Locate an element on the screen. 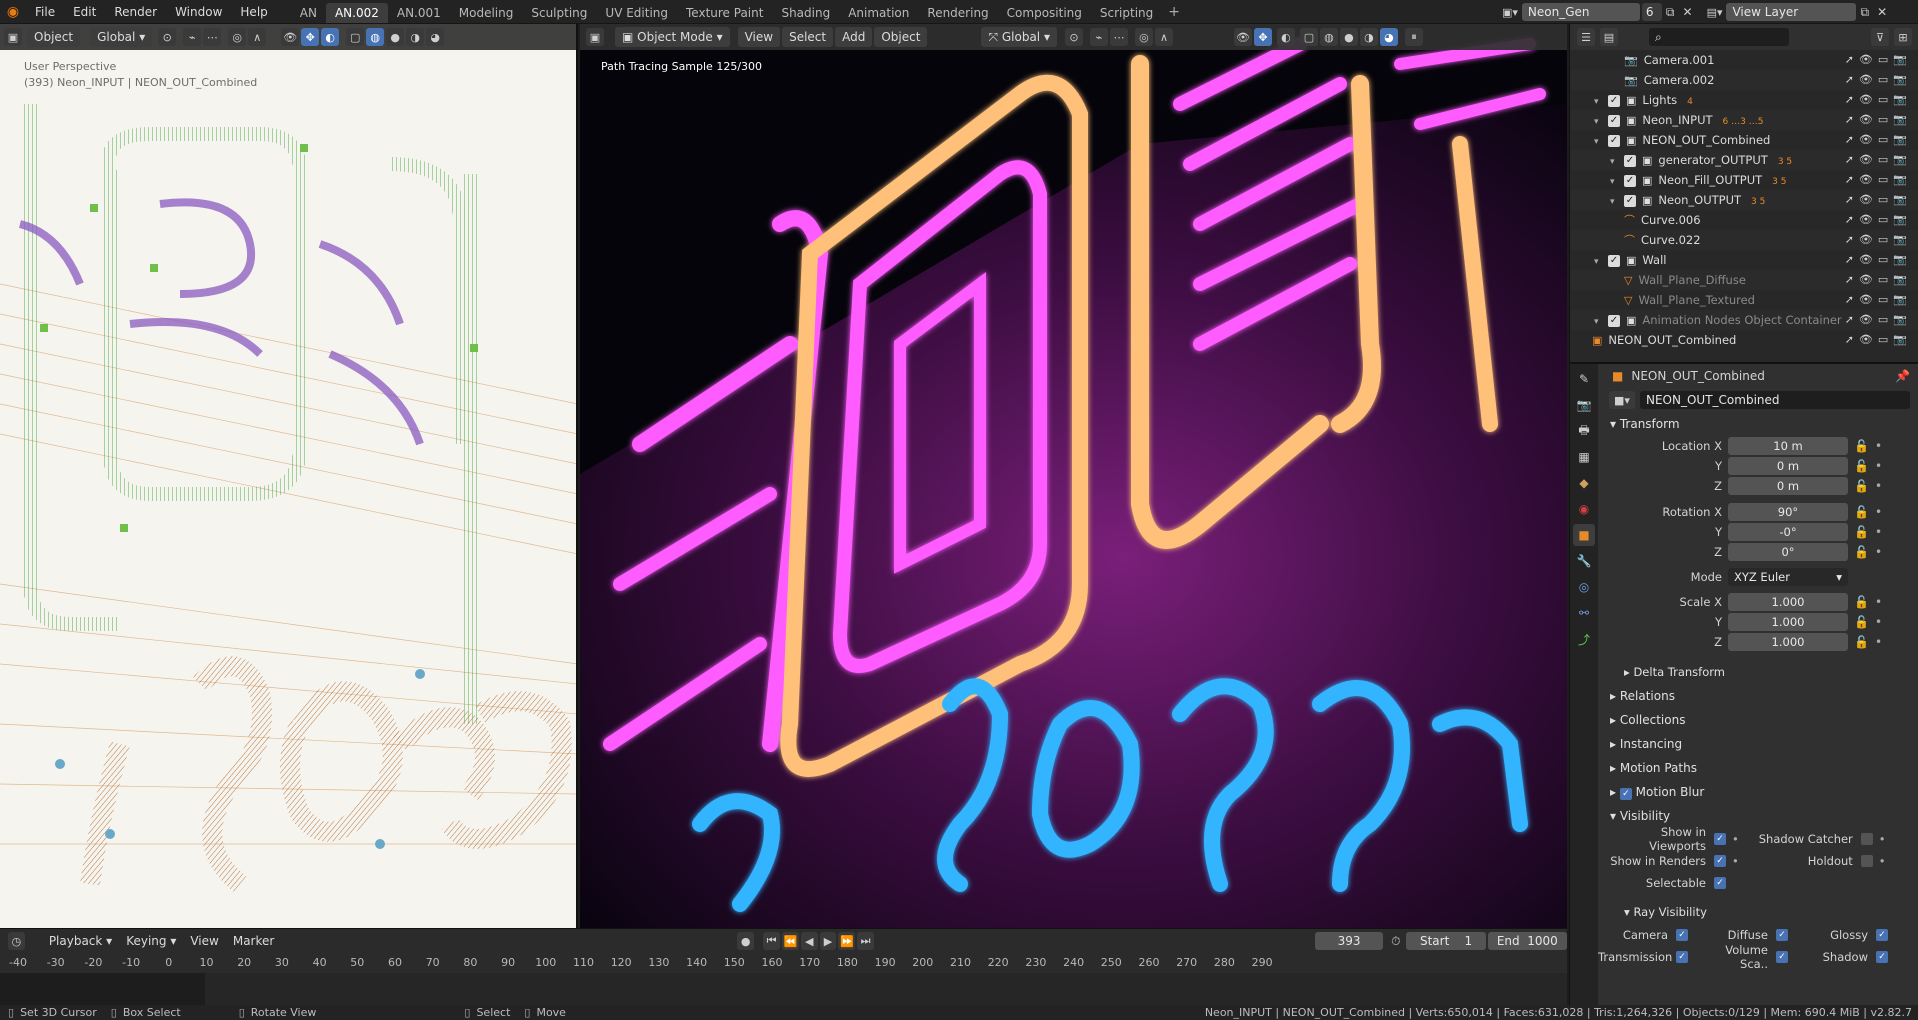  start-frame-field: Start 1 is located at coordinates (1446, 941).